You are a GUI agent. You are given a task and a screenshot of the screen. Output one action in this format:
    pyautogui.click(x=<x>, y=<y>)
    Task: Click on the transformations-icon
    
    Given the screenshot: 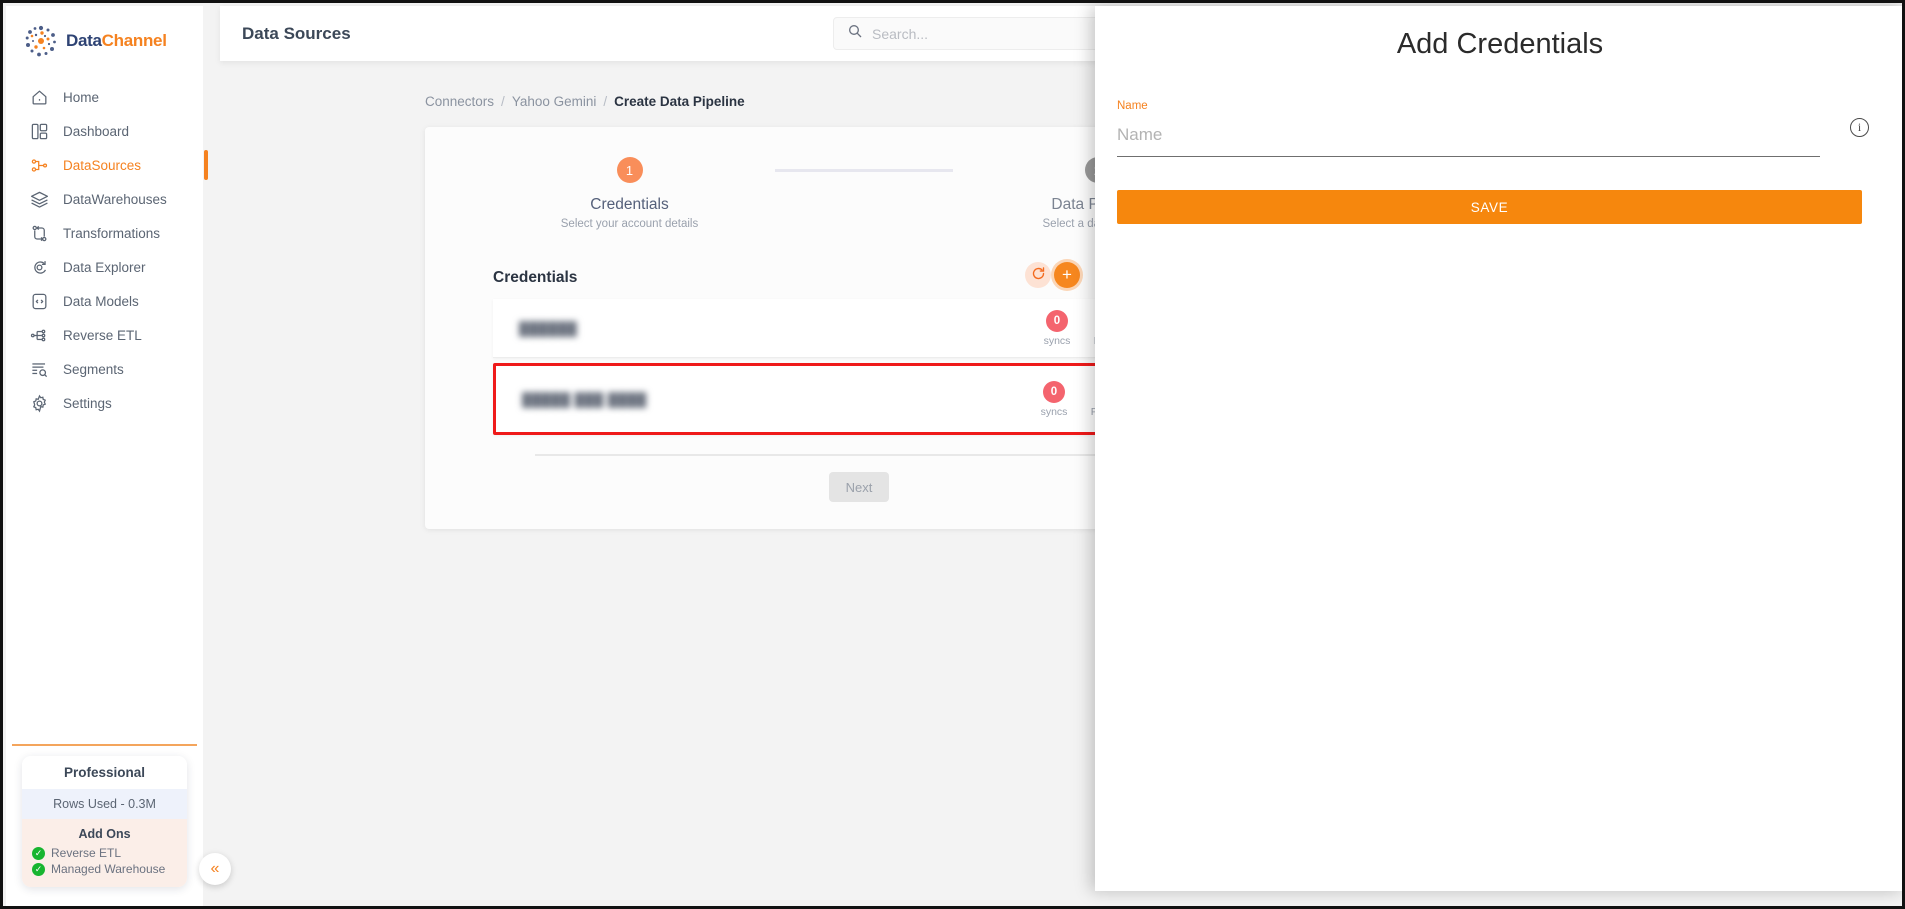 What is the action you would take?
    pyautogui.click(x=39, y=233)
    